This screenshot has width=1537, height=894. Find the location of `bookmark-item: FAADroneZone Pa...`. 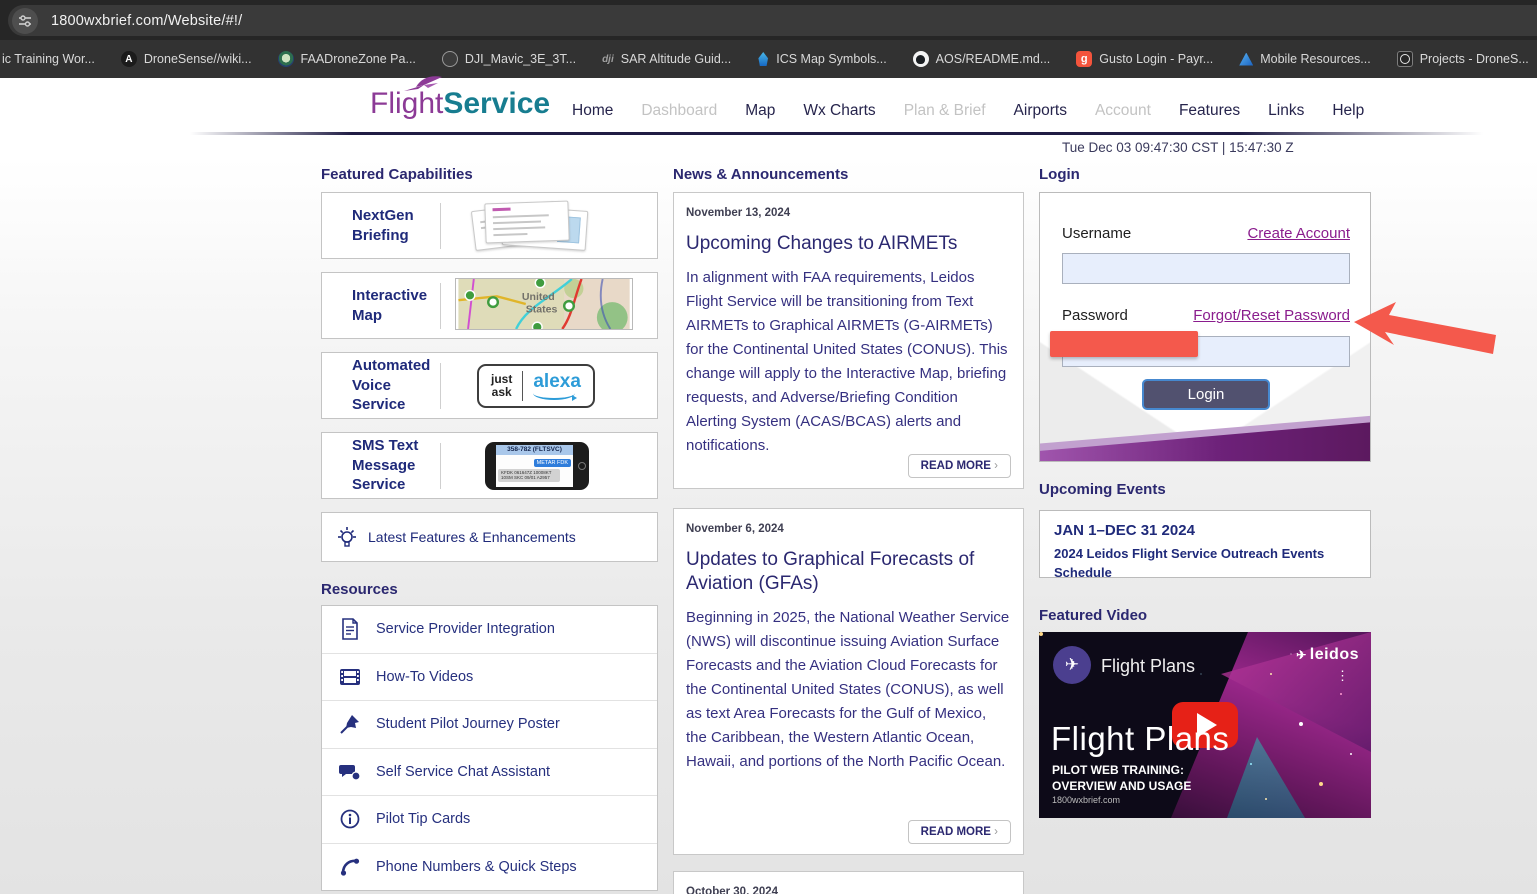

bookmark-item: FAADroneZone Pa... is located at coordinates (347, 59).